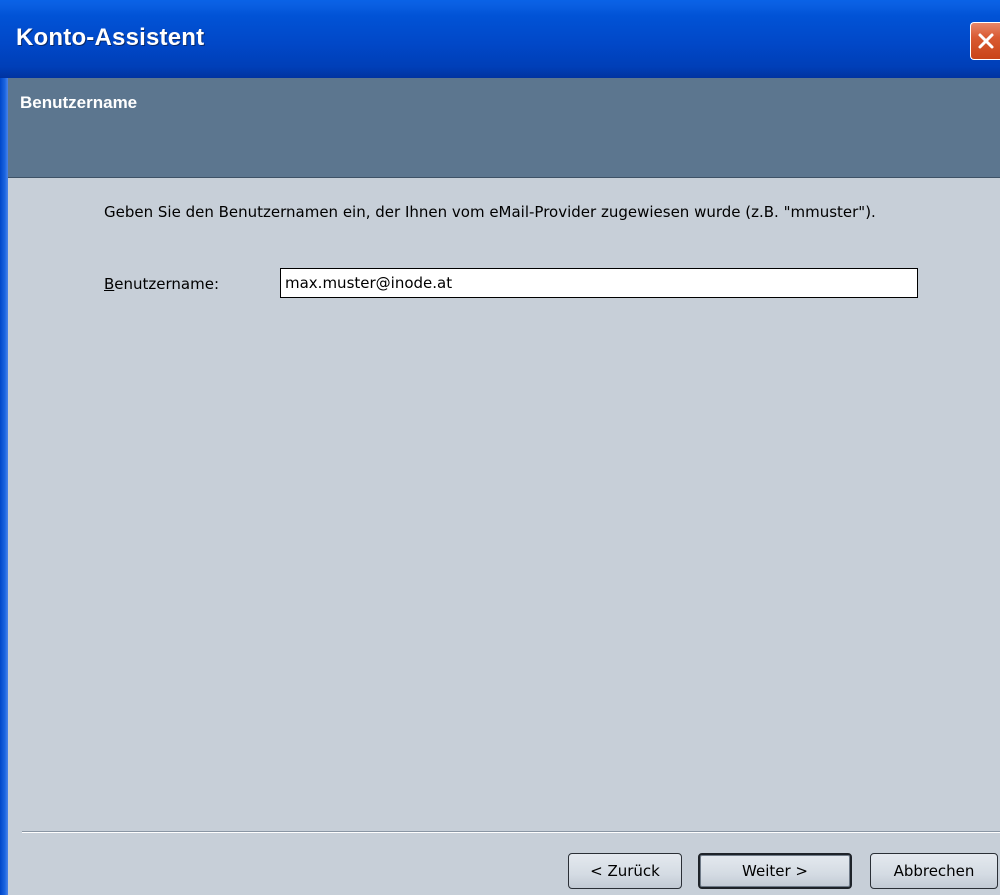 Image resolution: width=1000 pixels, height=895 pixels. I want to click on username-input, so click(599, 283).